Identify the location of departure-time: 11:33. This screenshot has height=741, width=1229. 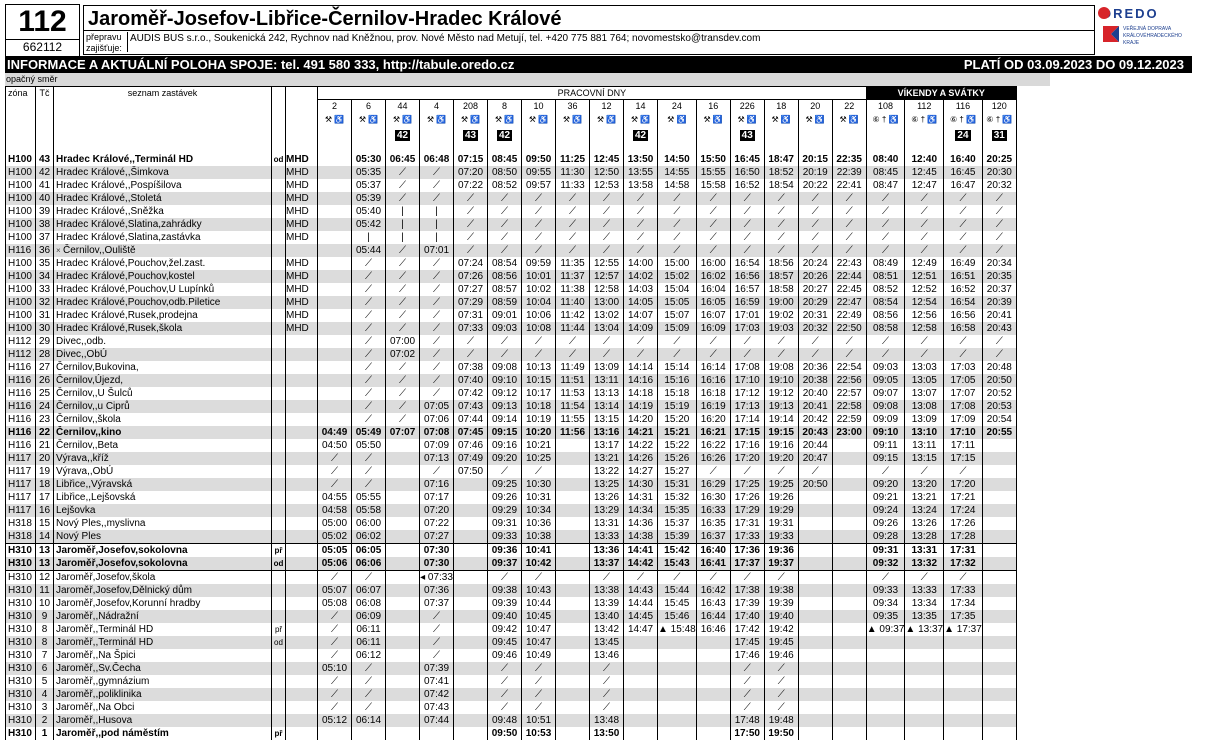
(572, 185).